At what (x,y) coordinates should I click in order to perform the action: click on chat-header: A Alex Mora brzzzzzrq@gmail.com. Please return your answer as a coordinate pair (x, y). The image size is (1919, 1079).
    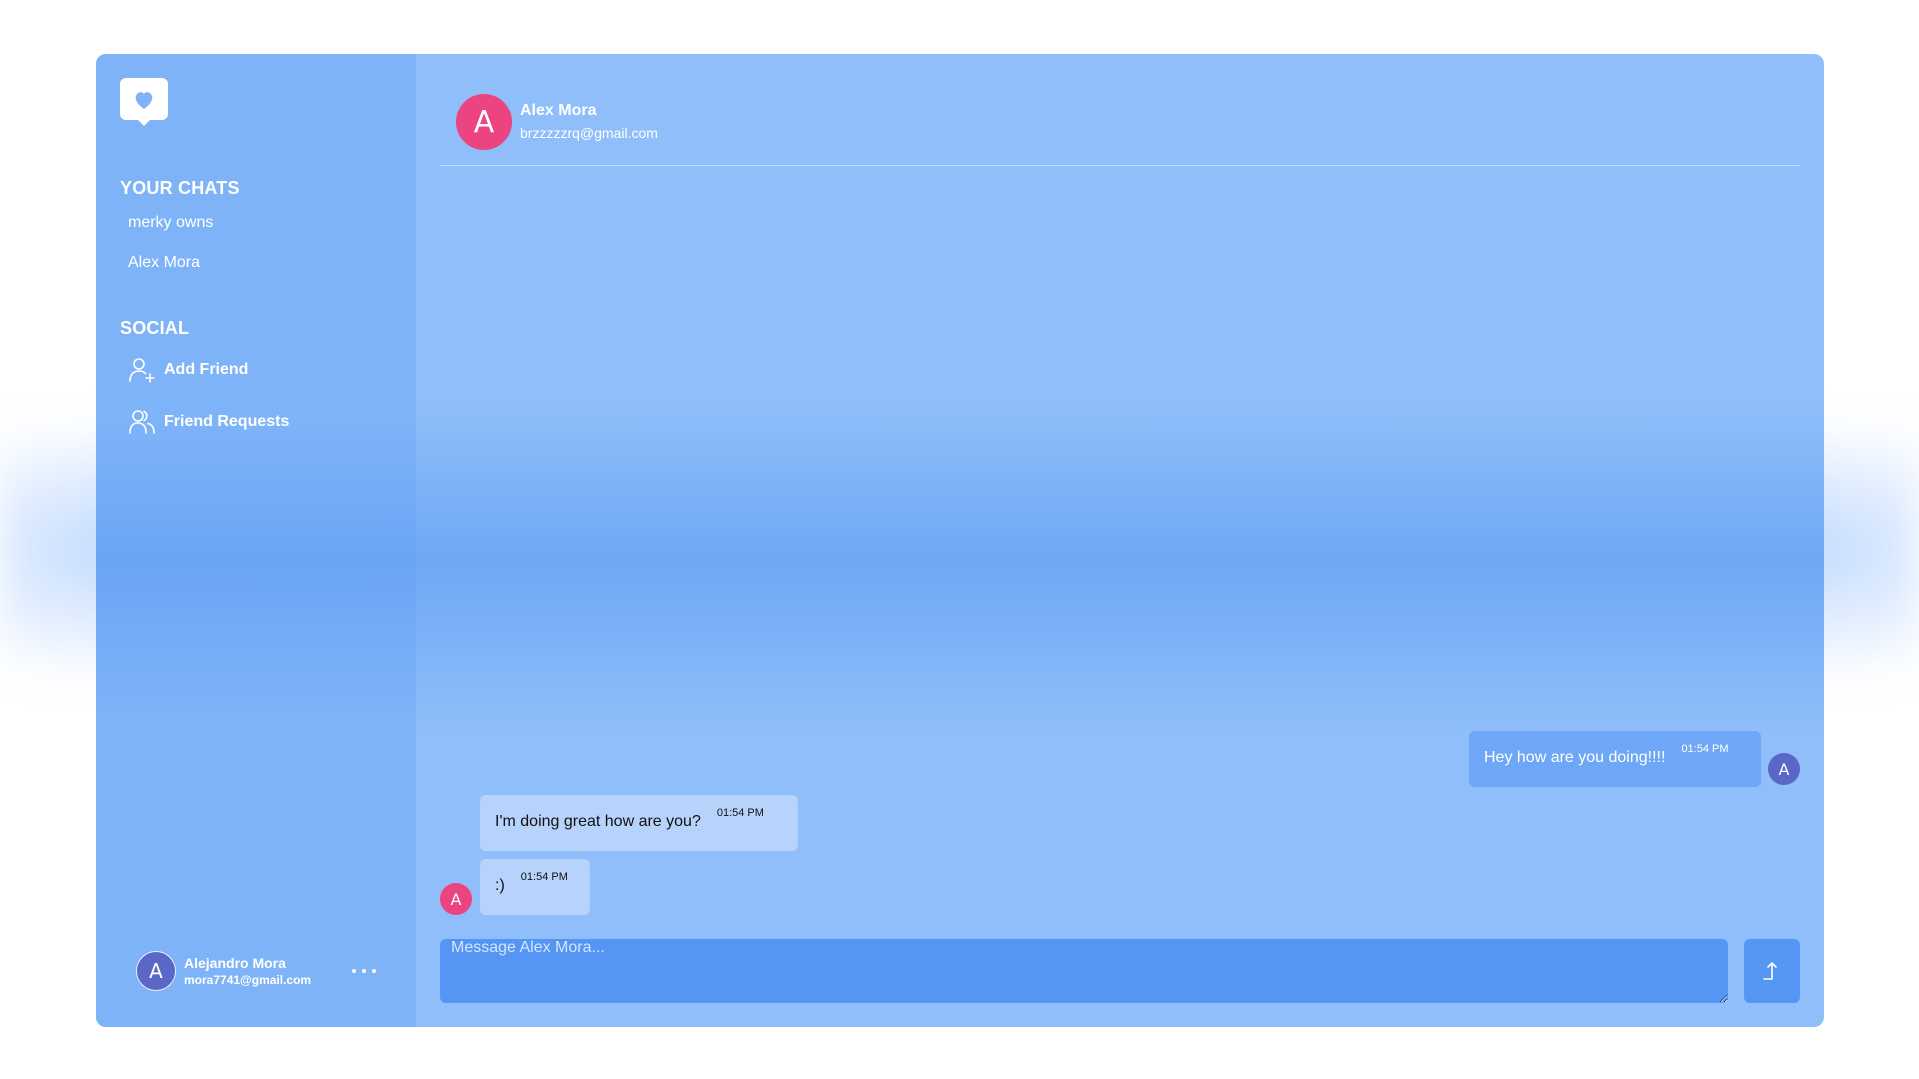
    Looking at the image, I should click on (1120, 110).